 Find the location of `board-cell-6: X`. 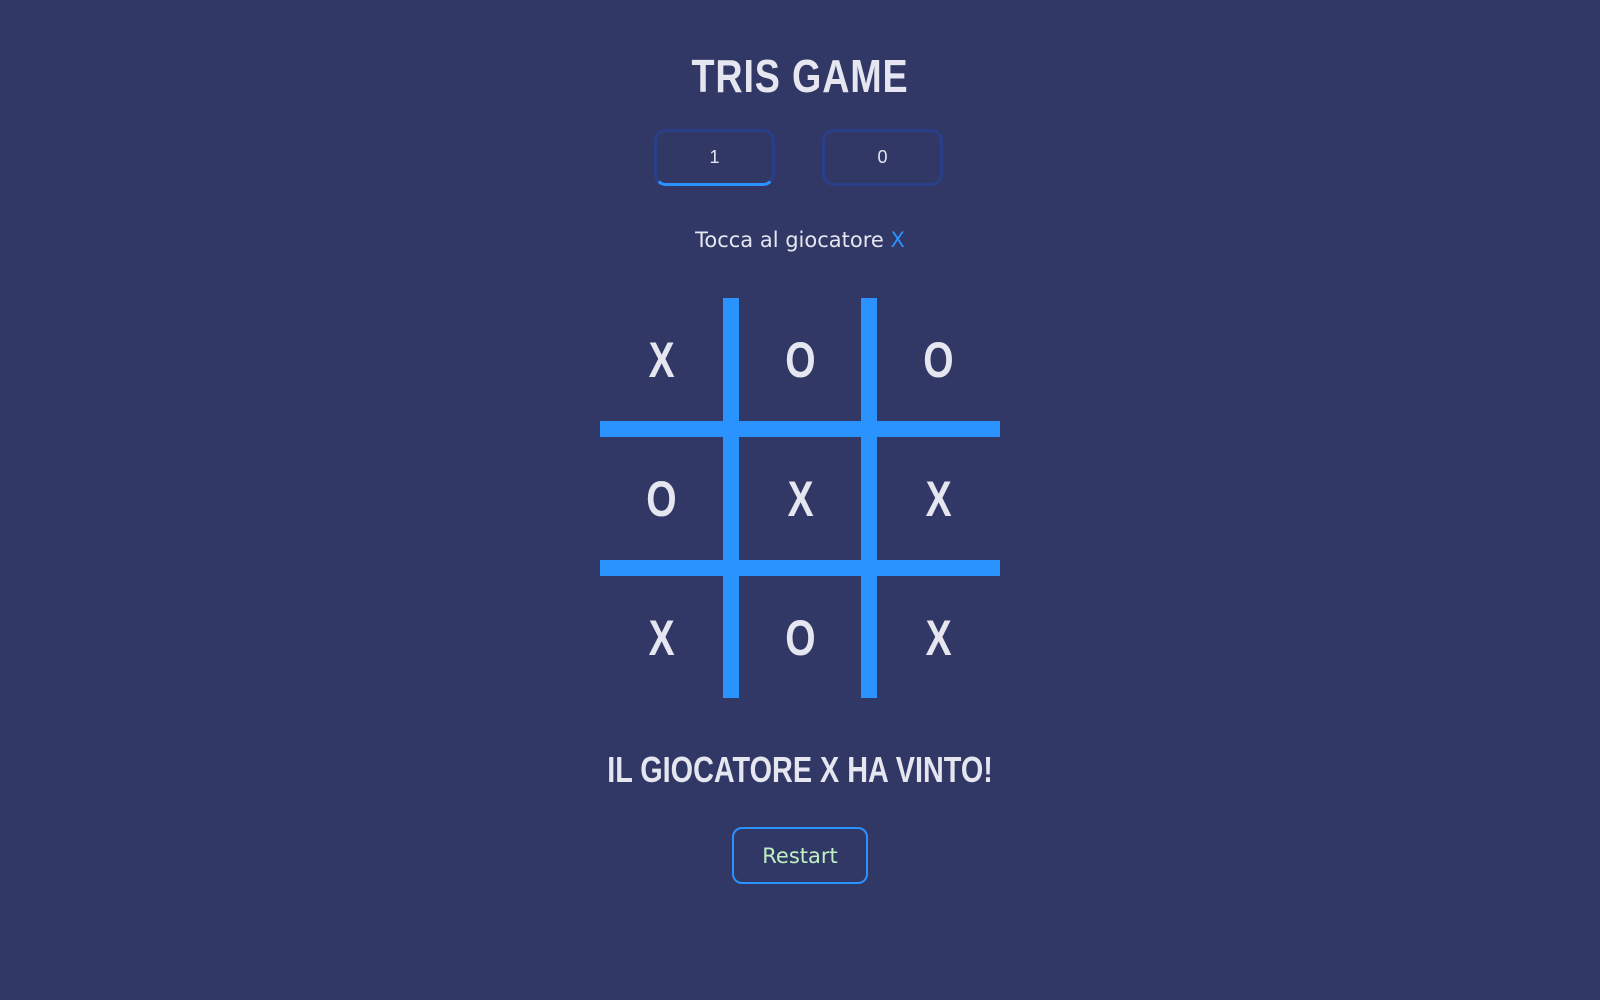

board-cell-6: X is located at coordinates (938, 498).